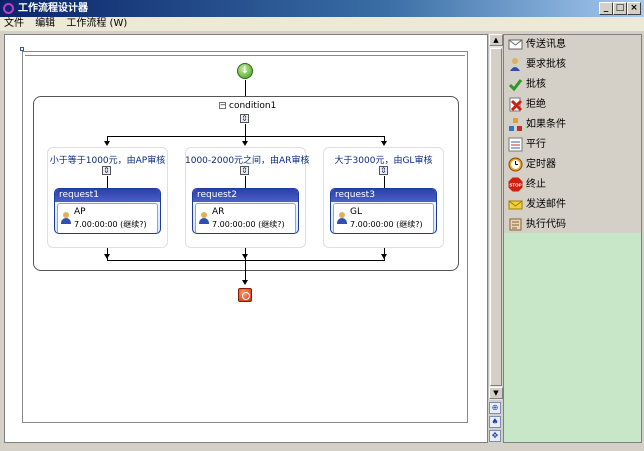 The width and height of the screenshot is (644, 451). I want to click on branch-title: 大于3000元，由GL审核, so click(383, 161).